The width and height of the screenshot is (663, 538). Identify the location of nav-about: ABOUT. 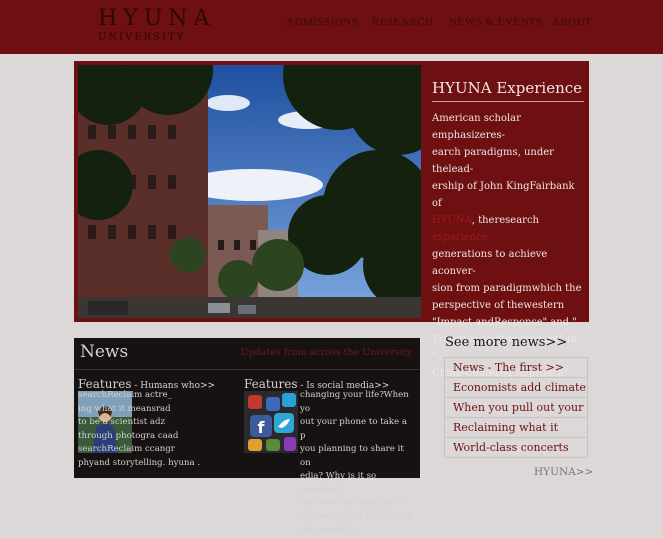
(572, 22).